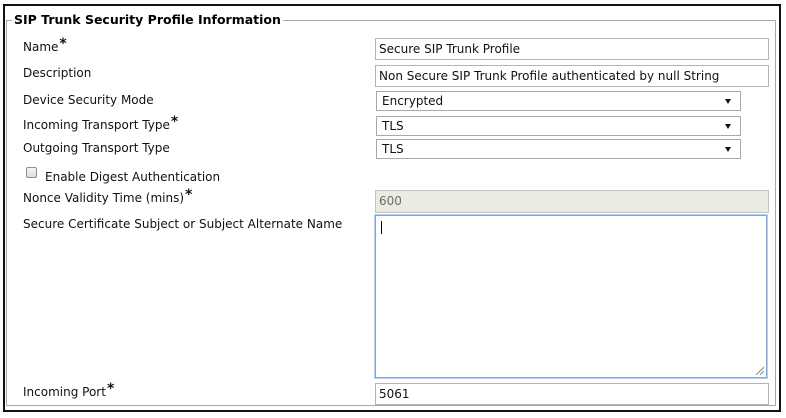  What do you see at coordinates (96, 125) in the screenshot?
I see `incoming-transport-type-label-text: Incoming Transport Type` at bounding box center [96, 125].